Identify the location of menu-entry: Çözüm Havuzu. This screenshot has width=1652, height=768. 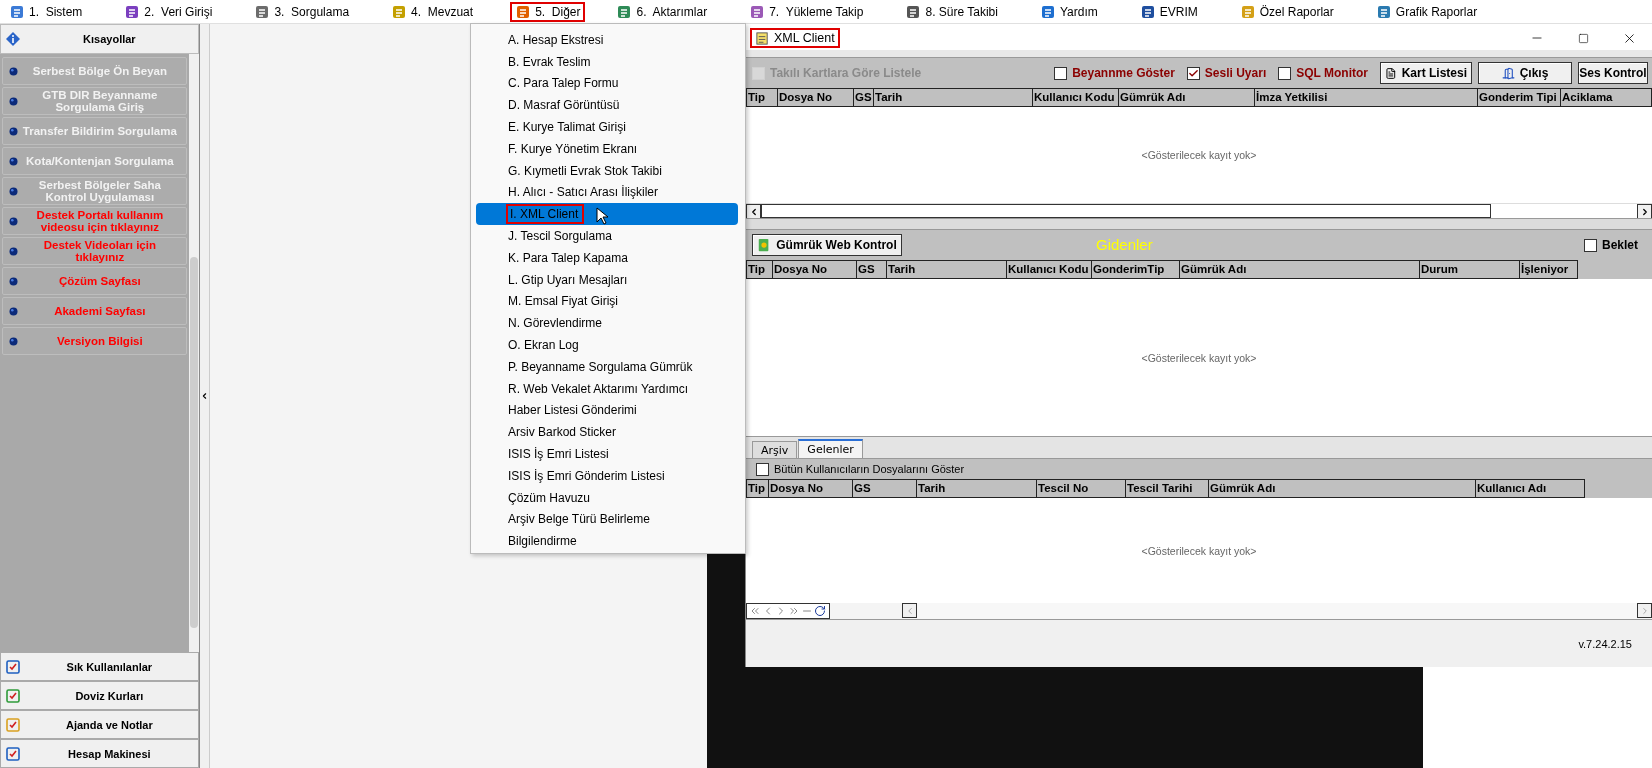
(607, 497).